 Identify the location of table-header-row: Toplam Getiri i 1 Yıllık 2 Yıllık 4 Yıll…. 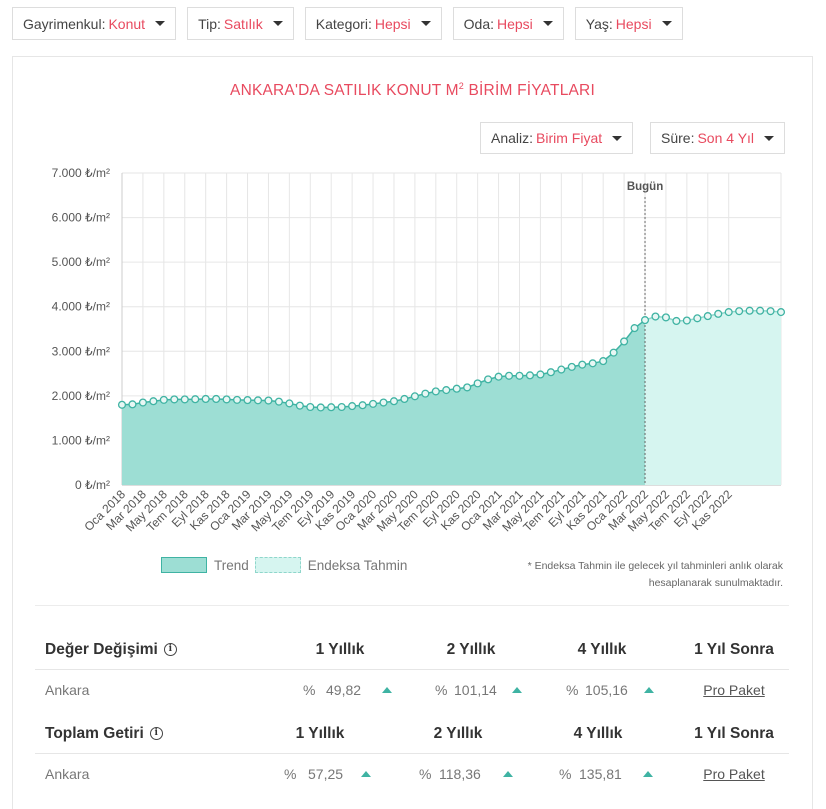
(412, 734).